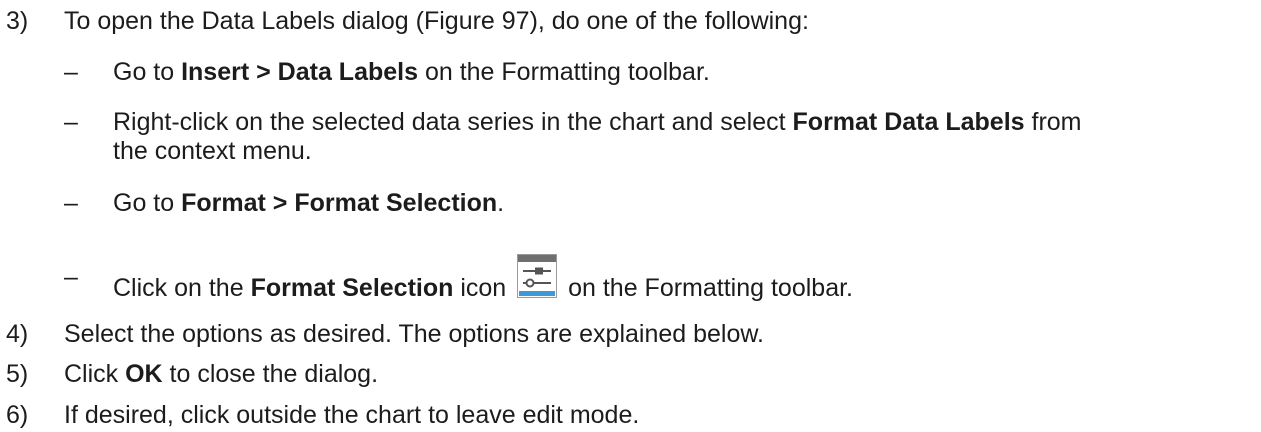  Describe the element at coordinates (908, 122) in the screenshot. I see `menu-item-format-data-labels: Format Data Labels` at that location.